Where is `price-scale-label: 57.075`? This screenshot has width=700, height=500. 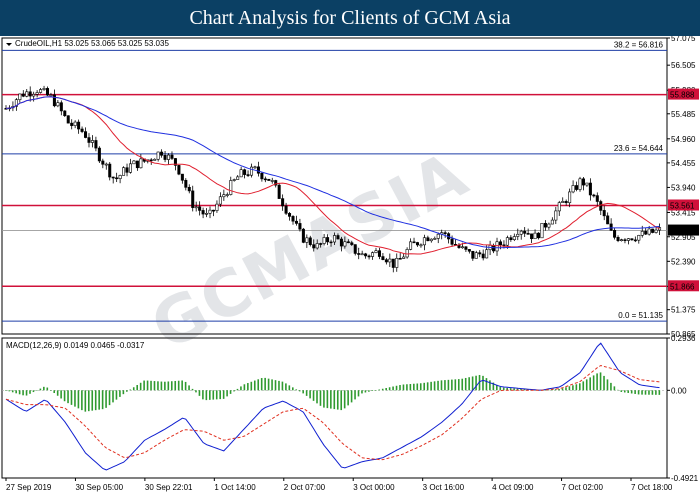
price-scale-label: 57.075 is located at coordinates (683, 39).